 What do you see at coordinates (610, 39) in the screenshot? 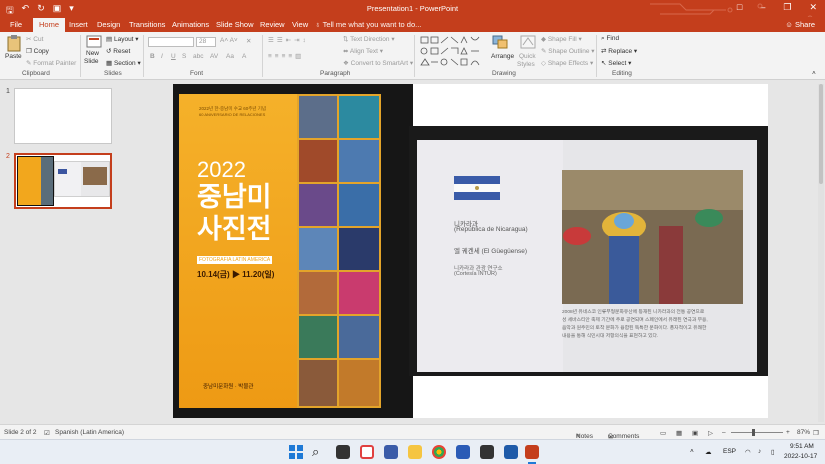
I see `find-button: ⌕ Find` at bounding box center [610, 39].